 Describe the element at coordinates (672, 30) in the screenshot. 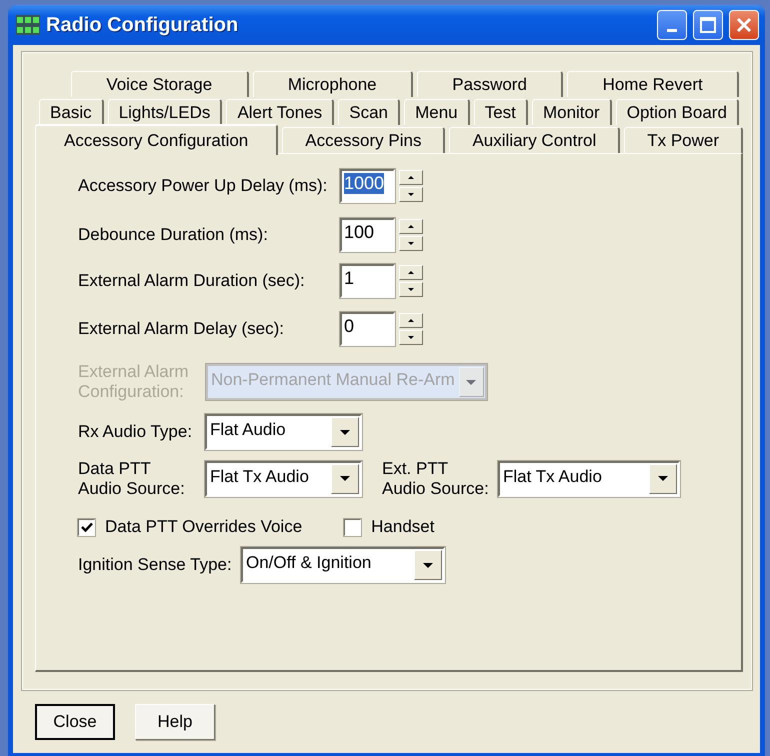

I see `minimize-icon` at that location.